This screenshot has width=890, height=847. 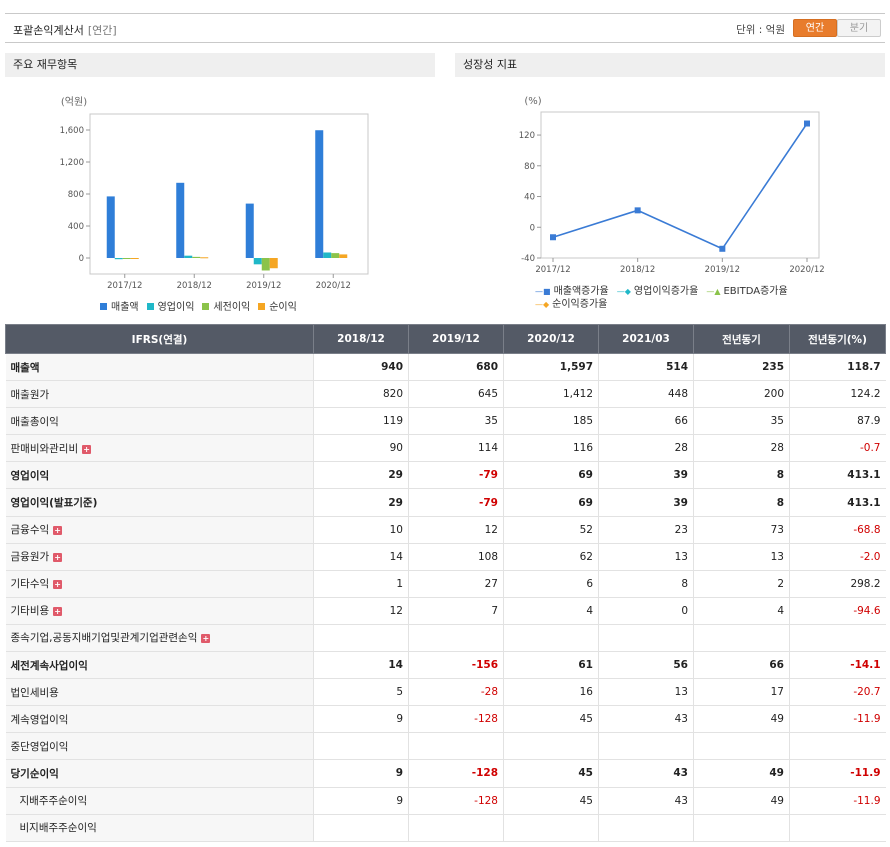 I want to click on legend-item: 세전이익, so click(x=226, y=305).